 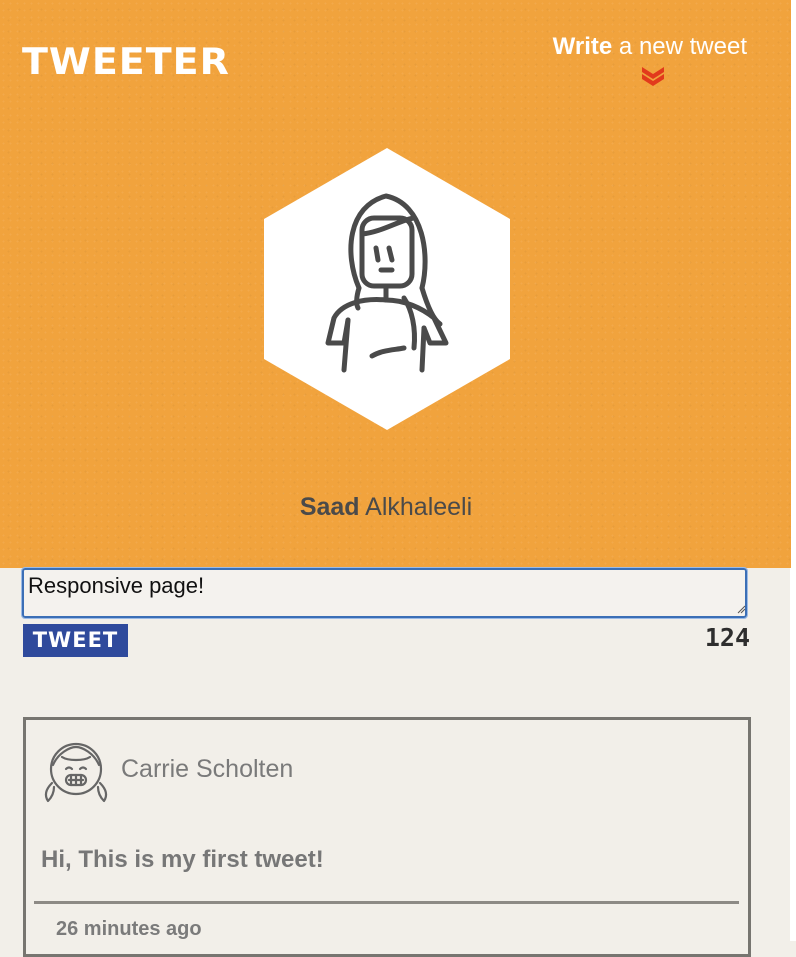 What do you see at coordinates (182, 859) in the screenshot?
I see `tweet-text: Hi, This is my first tweet!` at bounding box center [182, 859].